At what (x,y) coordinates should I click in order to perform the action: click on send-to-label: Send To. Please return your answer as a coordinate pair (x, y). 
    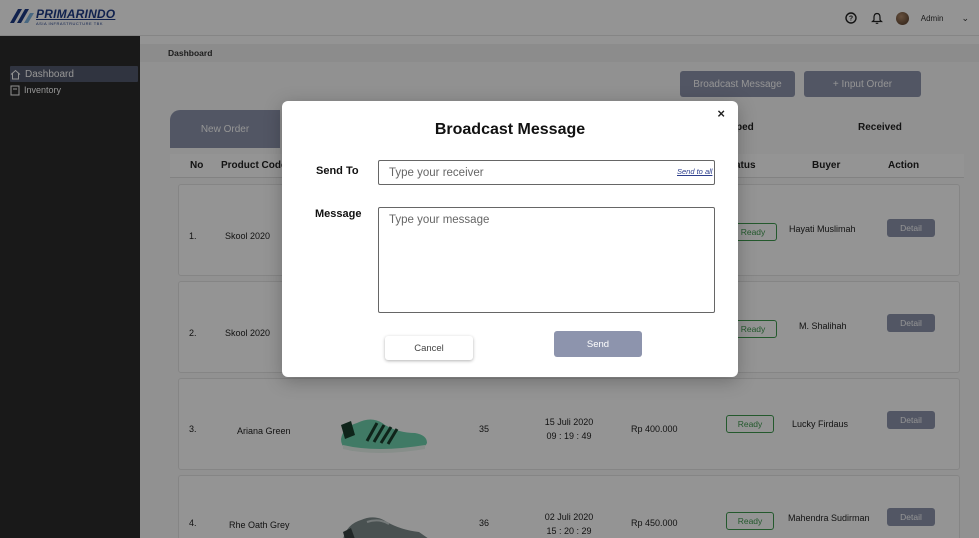
    Looking at the image, I should click on (337, 171).